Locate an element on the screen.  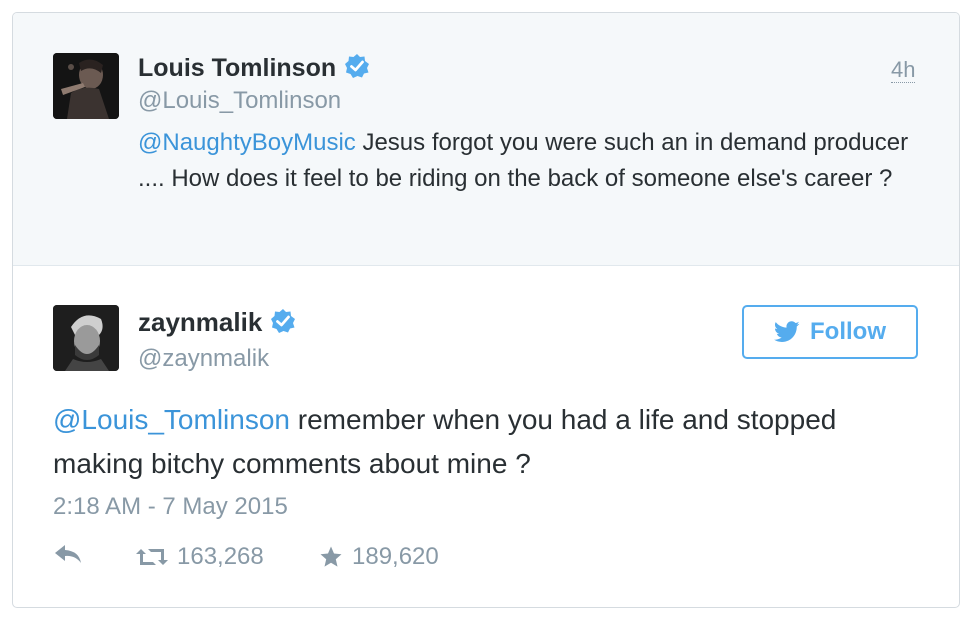
parent-timestamp-link: 4h is located at coordinates (903, 70).